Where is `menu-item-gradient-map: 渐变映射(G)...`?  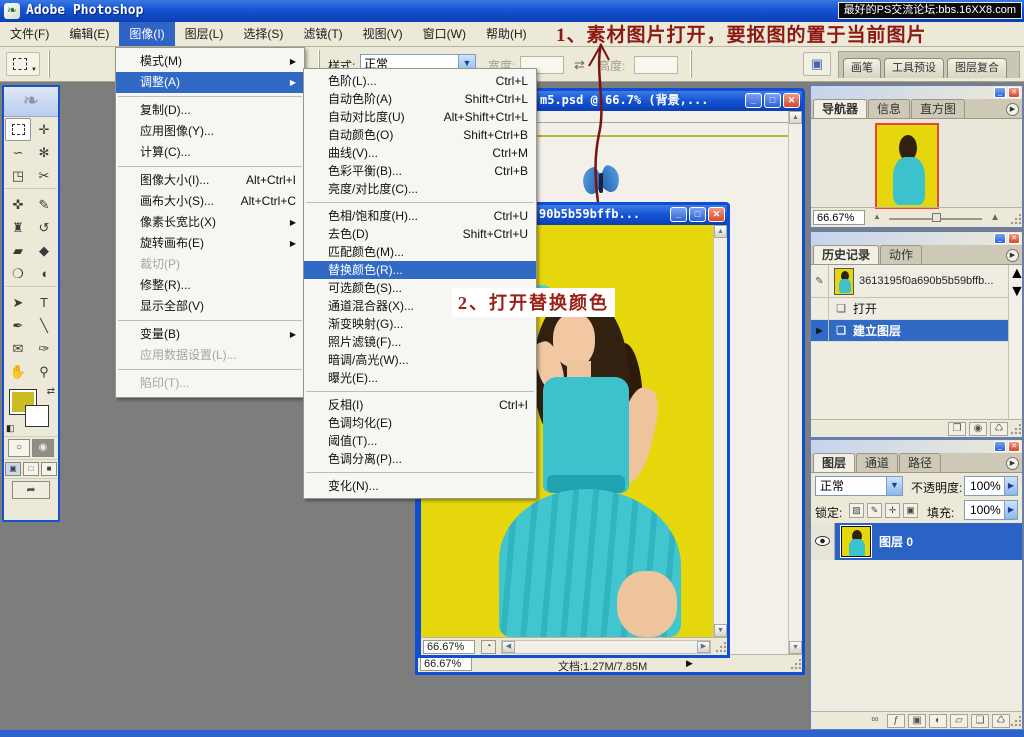 menu-item-gradient-map: 渐变映射(G)... is located at coordinates (420, 324).